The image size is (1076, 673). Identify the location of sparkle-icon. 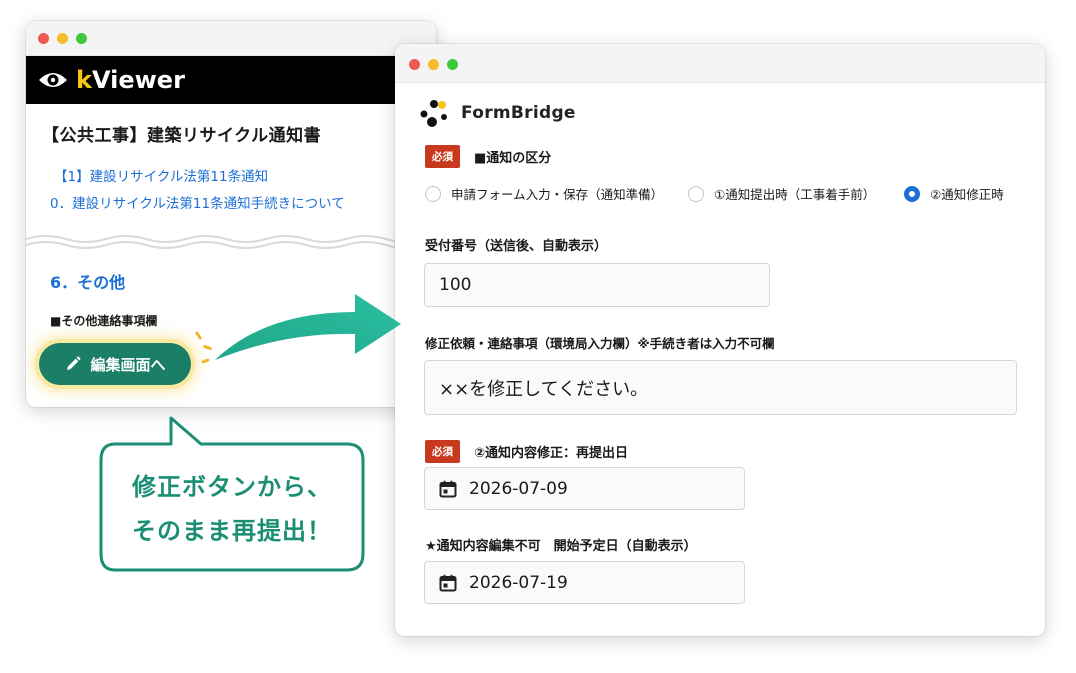
(198, 335).